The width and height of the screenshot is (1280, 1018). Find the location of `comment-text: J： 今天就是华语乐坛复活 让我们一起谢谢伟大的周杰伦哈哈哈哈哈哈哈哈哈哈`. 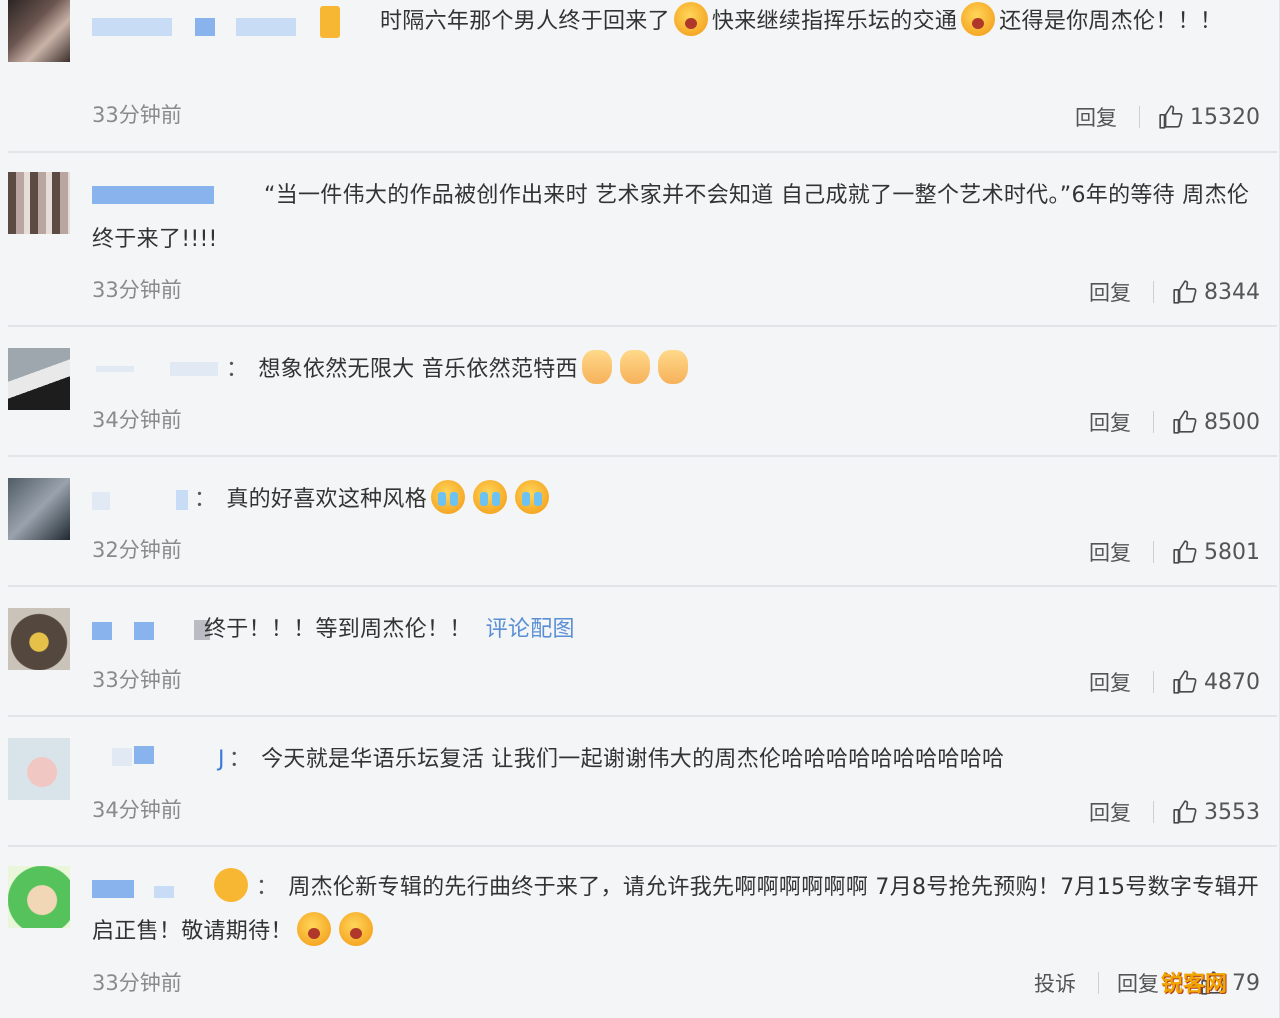

comment-text: J： 今天就是华语乐坛复活 让我们一起谢谢伟大的周杰伦哈哈哈哈哈哈哈哈哈哈 is located at coordinates (676, 760).